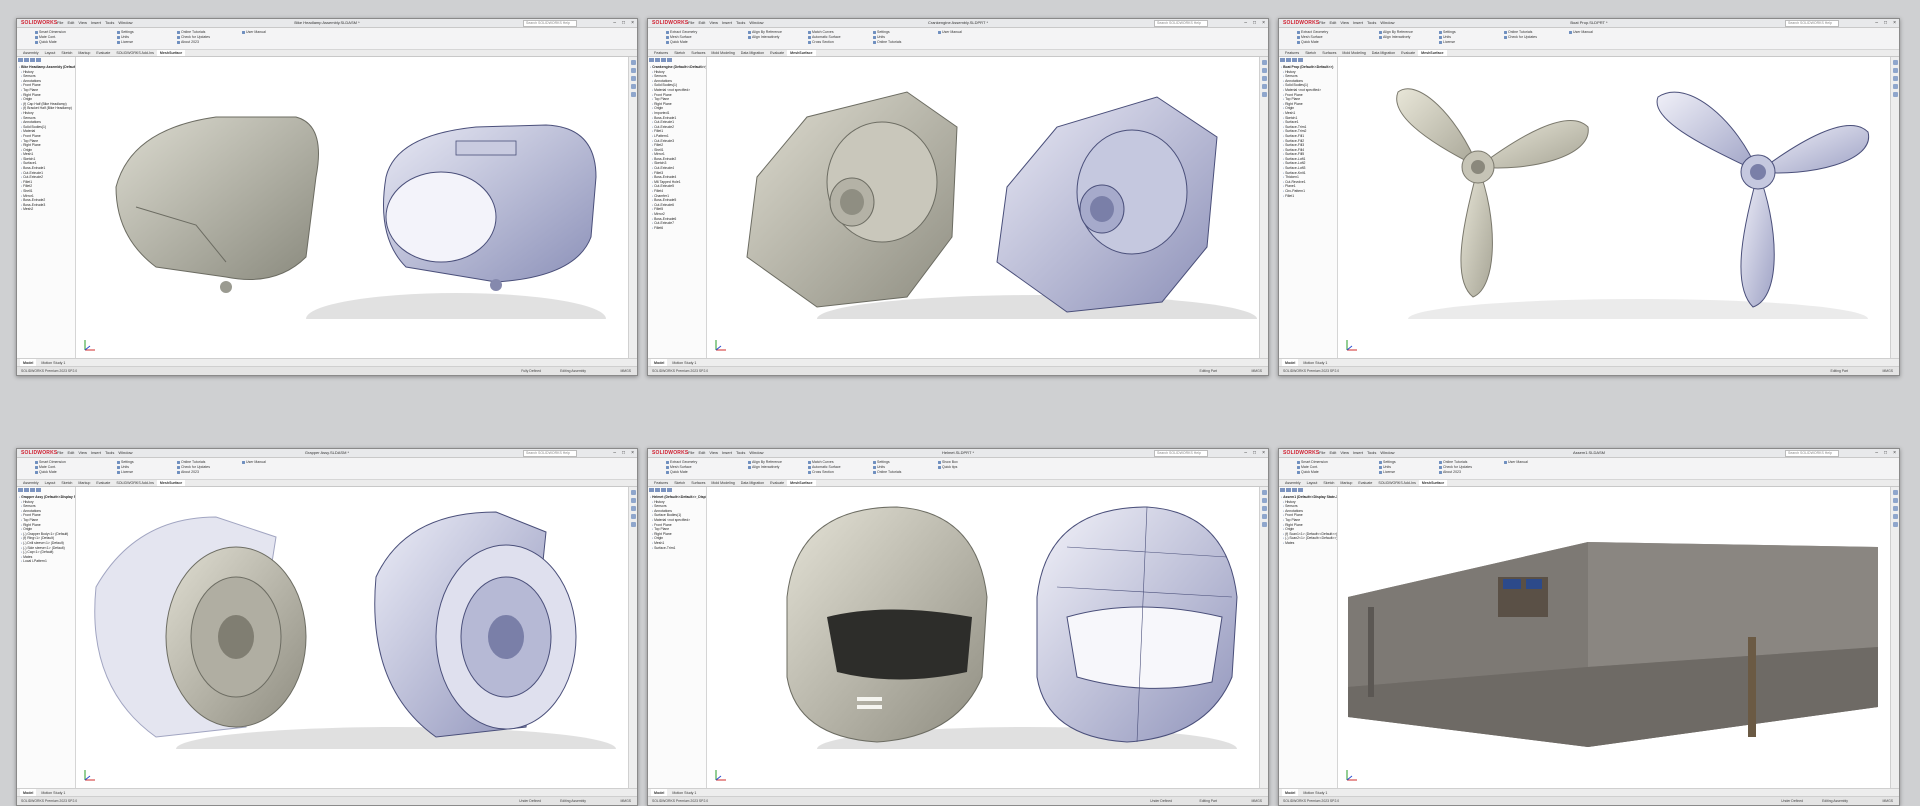  I want to click on ribbon-button: Align By Reference, so click(765, 32).